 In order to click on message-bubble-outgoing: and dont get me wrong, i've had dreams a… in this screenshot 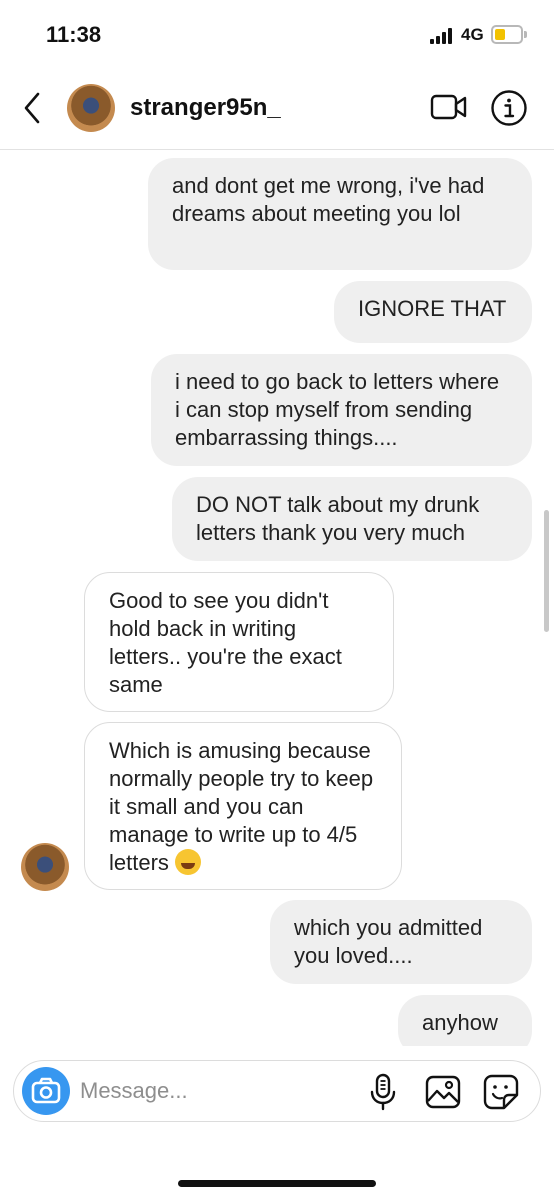, I will do `click(340, 214)`.